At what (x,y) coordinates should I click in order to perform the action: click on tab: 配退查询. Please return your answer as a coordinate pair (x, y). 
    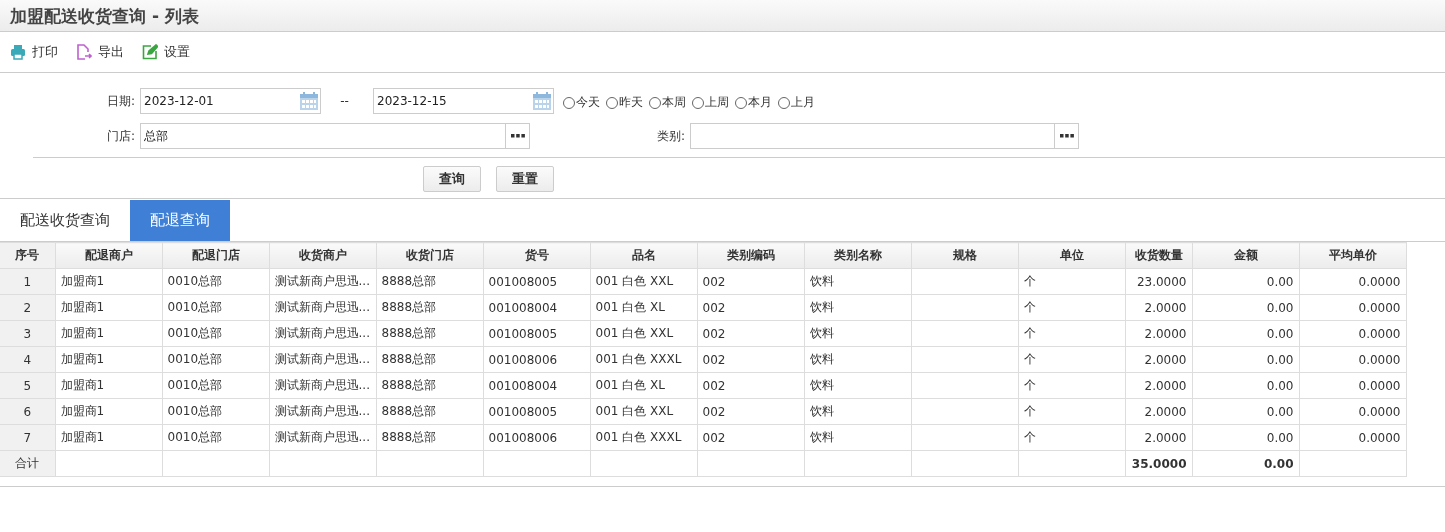
    Looking at the image, I should click on (180, 220).